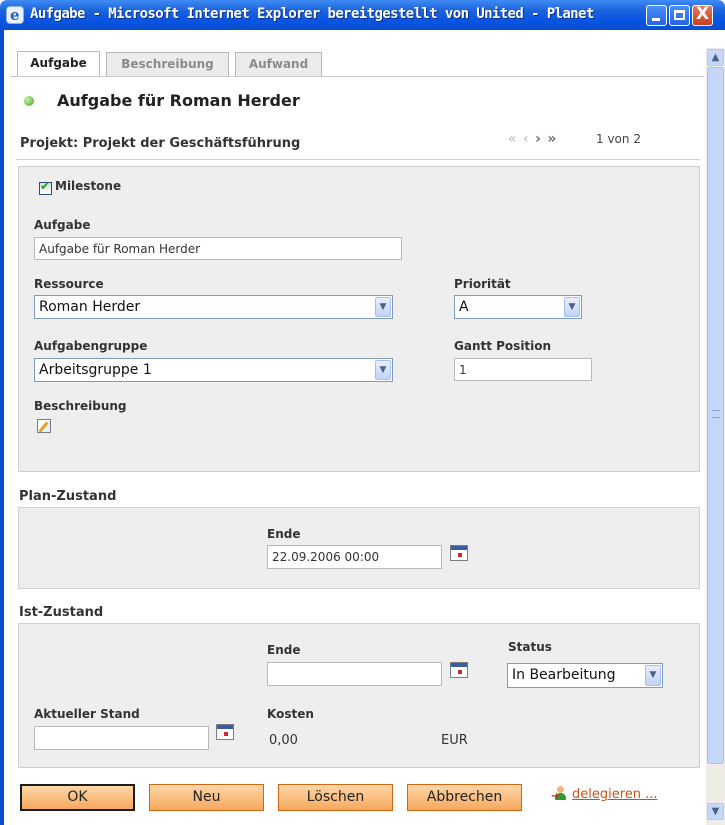  Describe the element at coordinates (464, 307) in the screenshot. I see `priority-value: A` at that location.